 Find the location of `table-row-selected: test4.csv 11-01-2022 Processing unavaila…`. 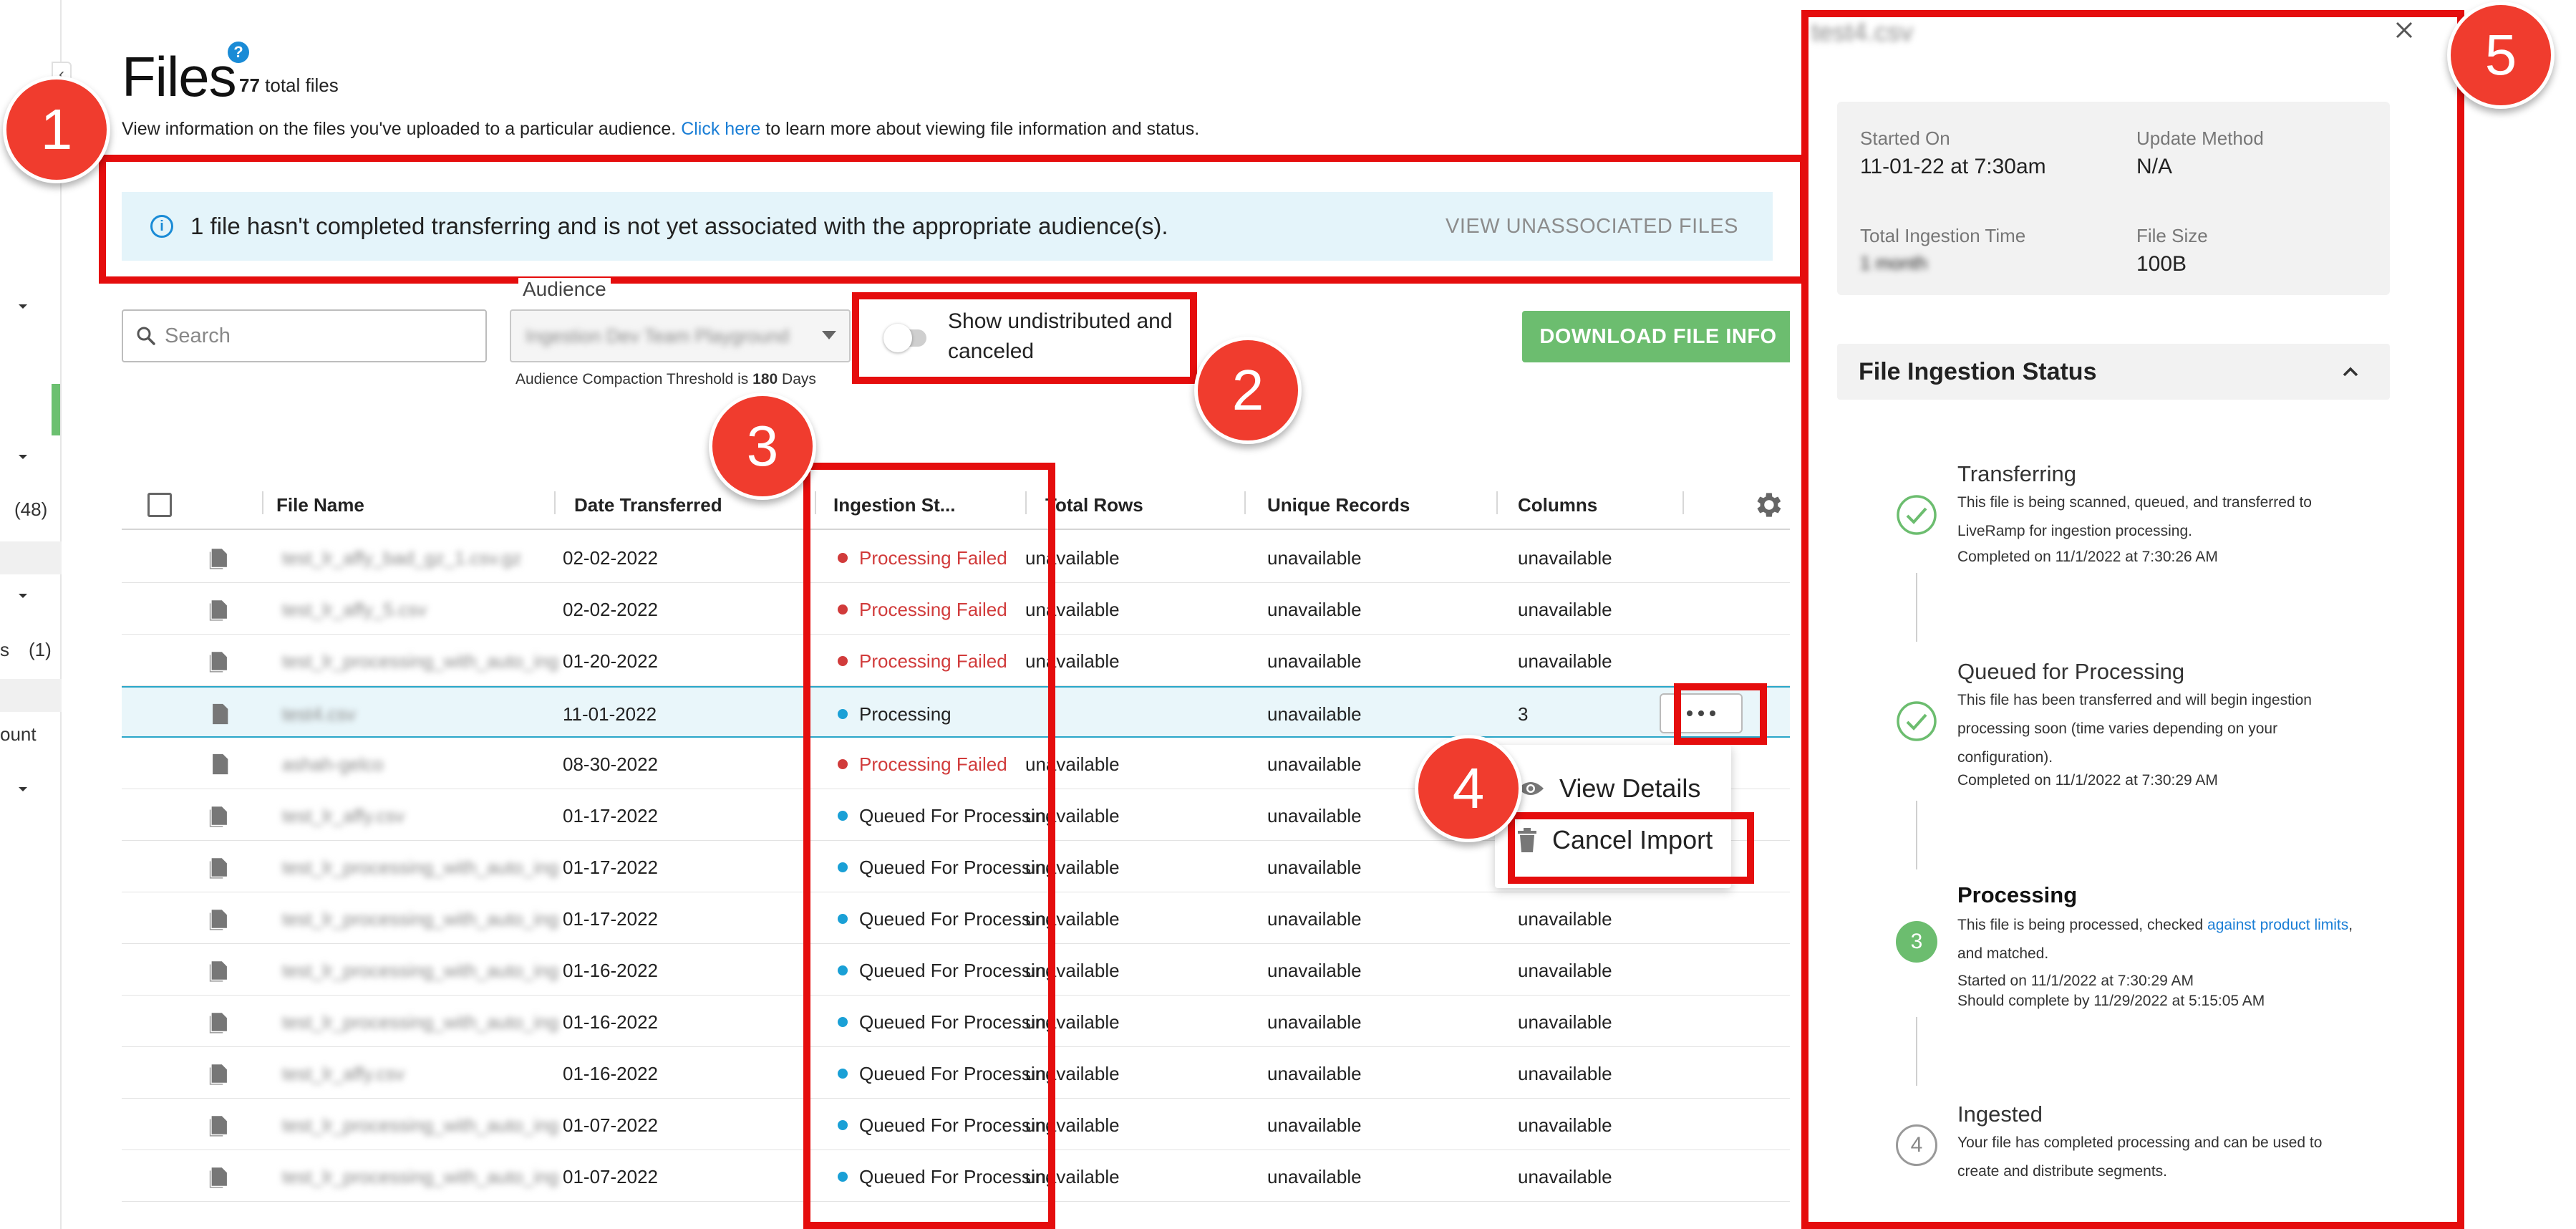

table-row-selected: test4.csv 11-01-2022 Processing unavaila… is located at coordinates (958, 712).